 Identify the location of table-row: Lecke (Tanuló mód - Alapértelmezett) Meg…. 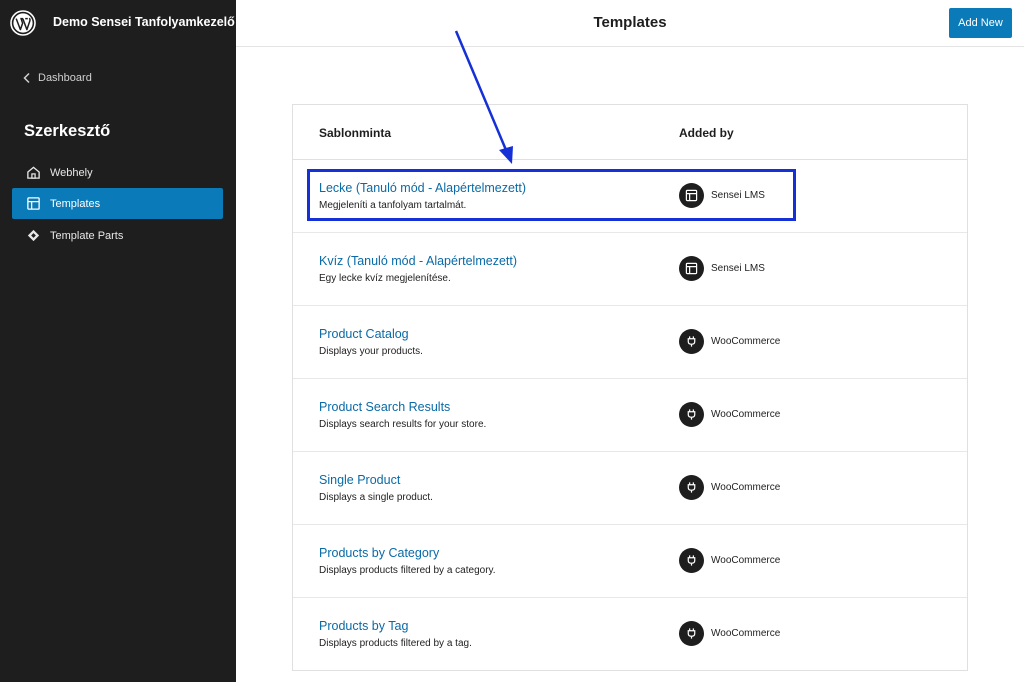
(630, 196).